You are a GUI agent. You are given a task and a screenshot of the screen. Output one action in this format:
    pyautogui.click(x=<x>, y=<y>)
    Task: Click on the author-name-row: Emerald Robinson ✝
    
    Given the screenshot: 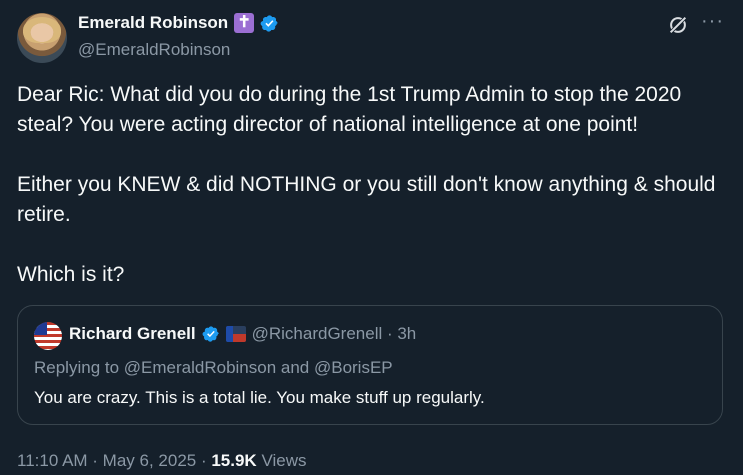 What is the action you would take?
    pyautogui.click(x=178, y=23)
    